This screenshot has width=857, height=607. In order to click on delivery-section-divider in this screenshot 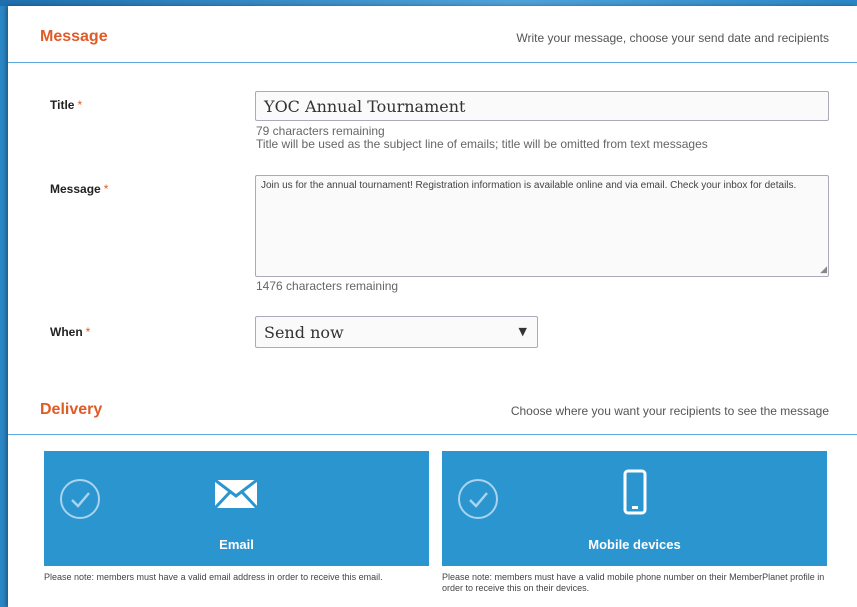, I will do `click(432, 434)`.